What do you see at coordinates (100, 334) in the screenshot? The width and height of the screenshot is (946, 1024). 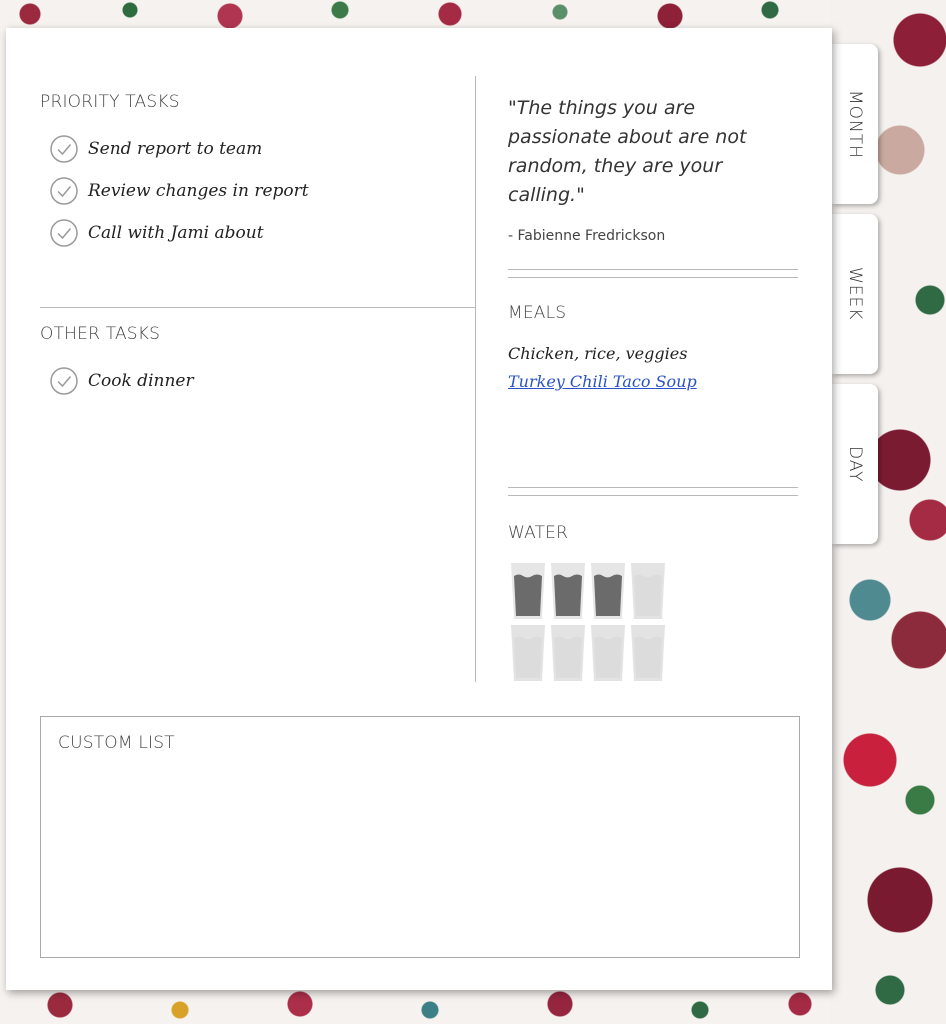 I see `other-tasks-title: OTHER TASKS` at bounding box center [100, 334].